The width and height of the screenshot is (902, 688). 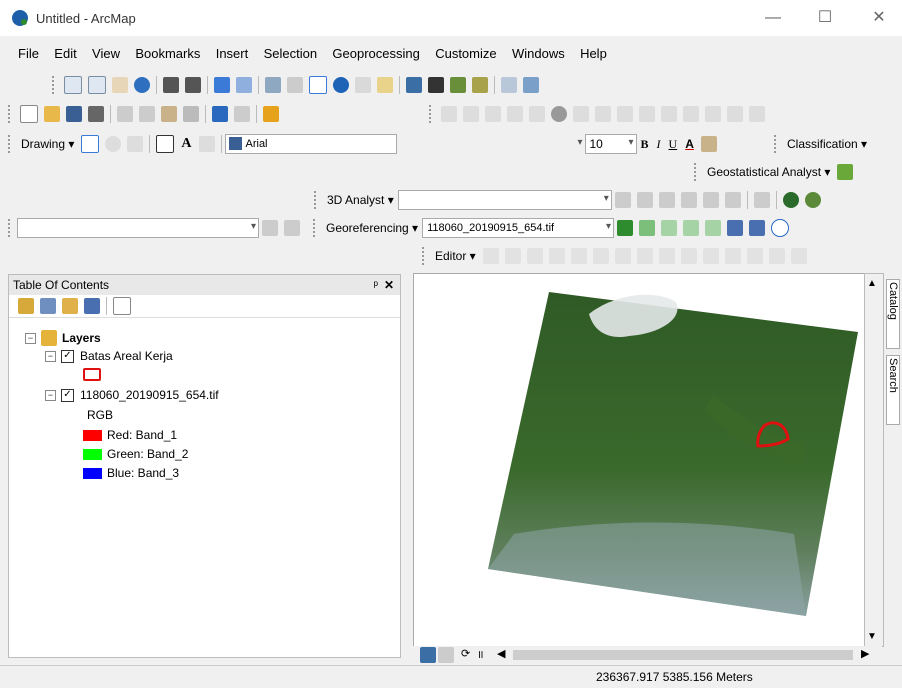 I want to click on polygon-symbol, so click(x=92, y=374).